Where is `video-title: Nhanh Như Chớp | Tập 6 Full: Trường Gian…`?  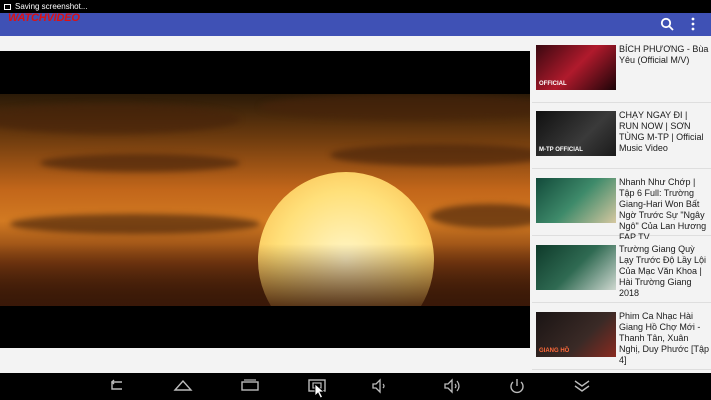 video-title: Nhanh Như Chớp | Tập 6 Full: Trường Gian… is located at coordinates (664, 210).